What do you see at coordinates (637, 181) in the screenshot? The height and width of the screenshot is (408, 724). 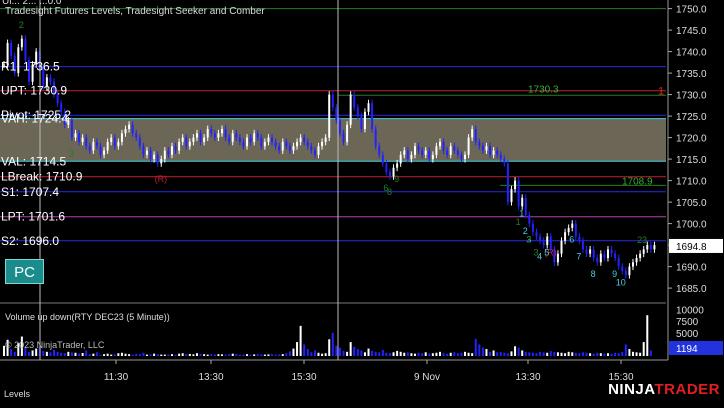 I see `price-annotation-1: 1708.9` at bounding box center [637, 181].